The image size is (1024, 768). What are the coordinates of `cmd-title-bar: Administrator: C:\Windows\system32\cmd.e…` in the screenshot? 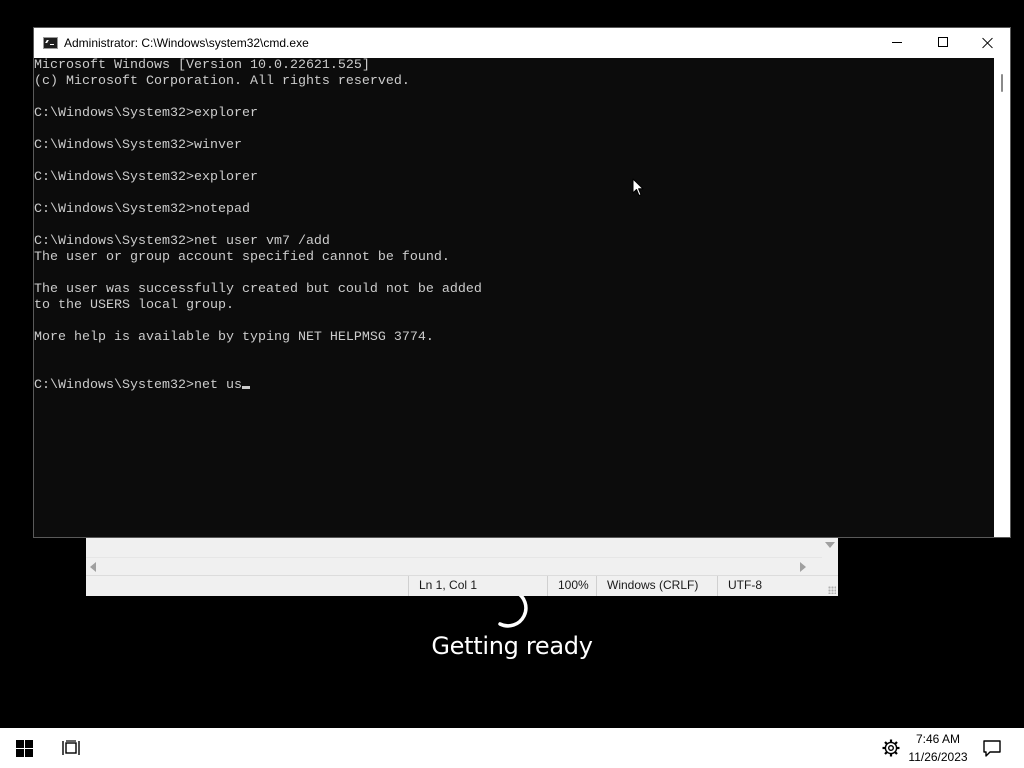 It's located at (522, 43).